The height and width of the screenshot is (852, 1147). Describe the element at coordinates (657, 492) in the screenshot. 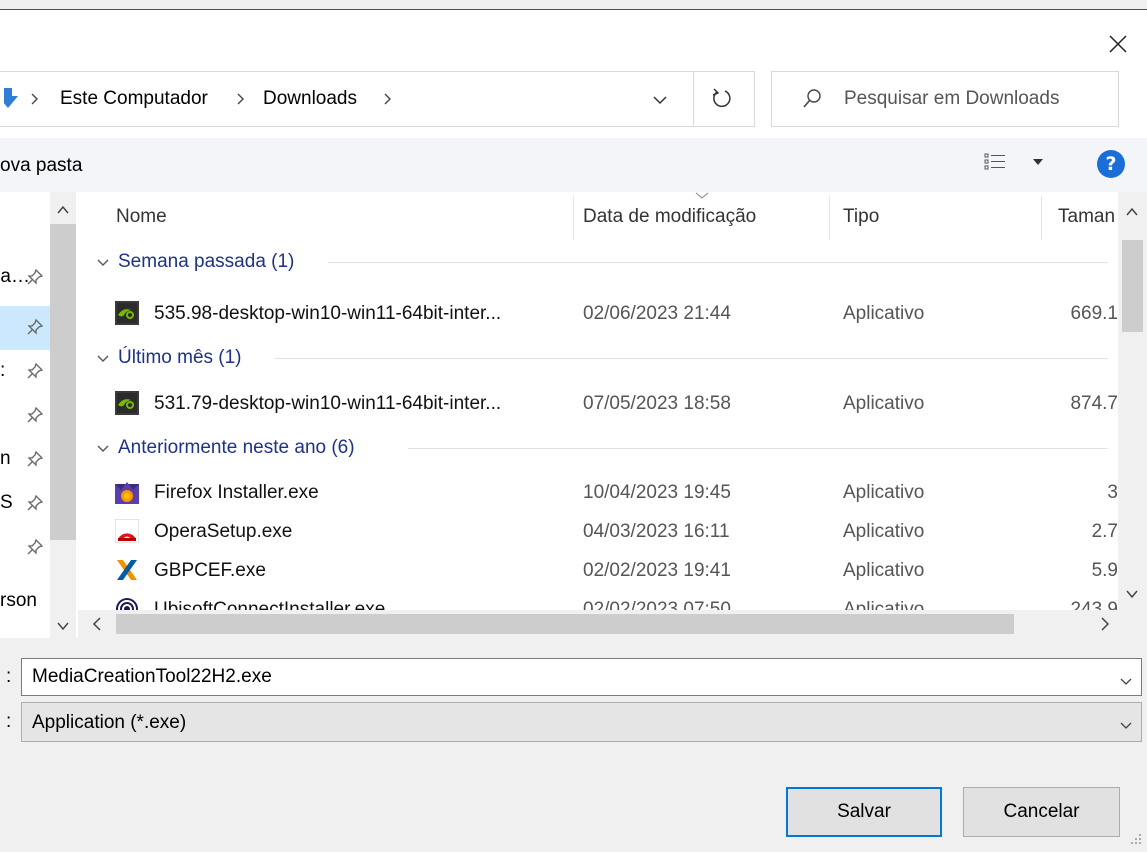

I see `file-date: 10/04/2023 19:45` at that location.